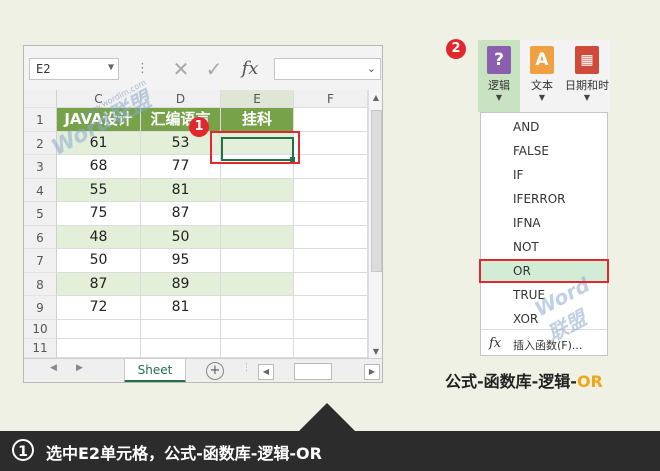 This screenshot has height=471, width=660. Describe the element at coordinates (511, 381) in the screenshot. I see `caption-text: 公式-函数库-逻辑-` at that location.